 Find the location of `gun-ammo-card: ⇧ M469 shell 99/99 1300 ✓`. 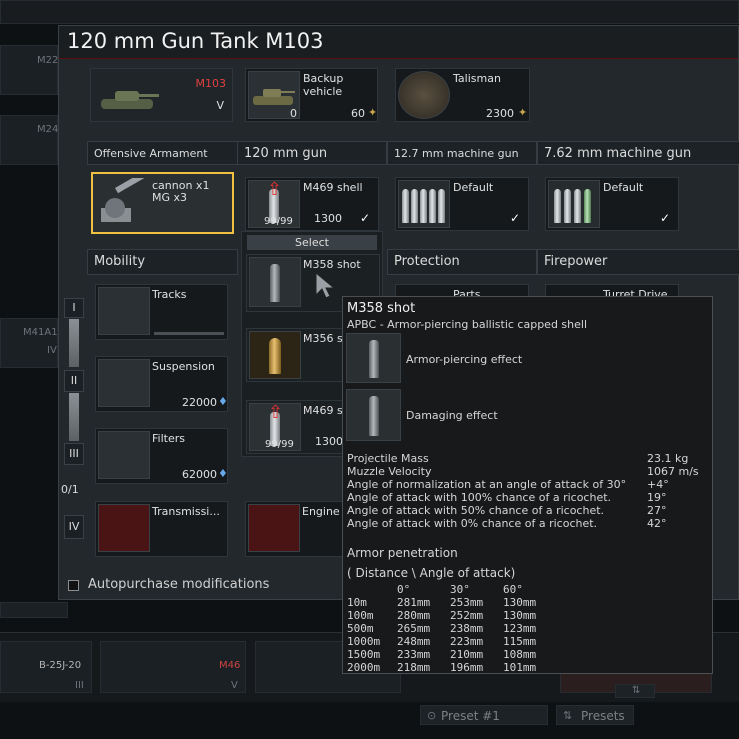

gun-ammo-card: ⇧ M469 shell 99/99 1300 ✓ is located at coordinates (312, 204).